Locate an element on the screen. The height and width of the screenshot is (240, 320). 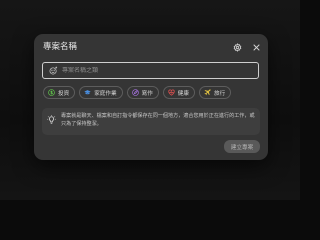
category-label: 投資 is located at coordinates (64, 93).